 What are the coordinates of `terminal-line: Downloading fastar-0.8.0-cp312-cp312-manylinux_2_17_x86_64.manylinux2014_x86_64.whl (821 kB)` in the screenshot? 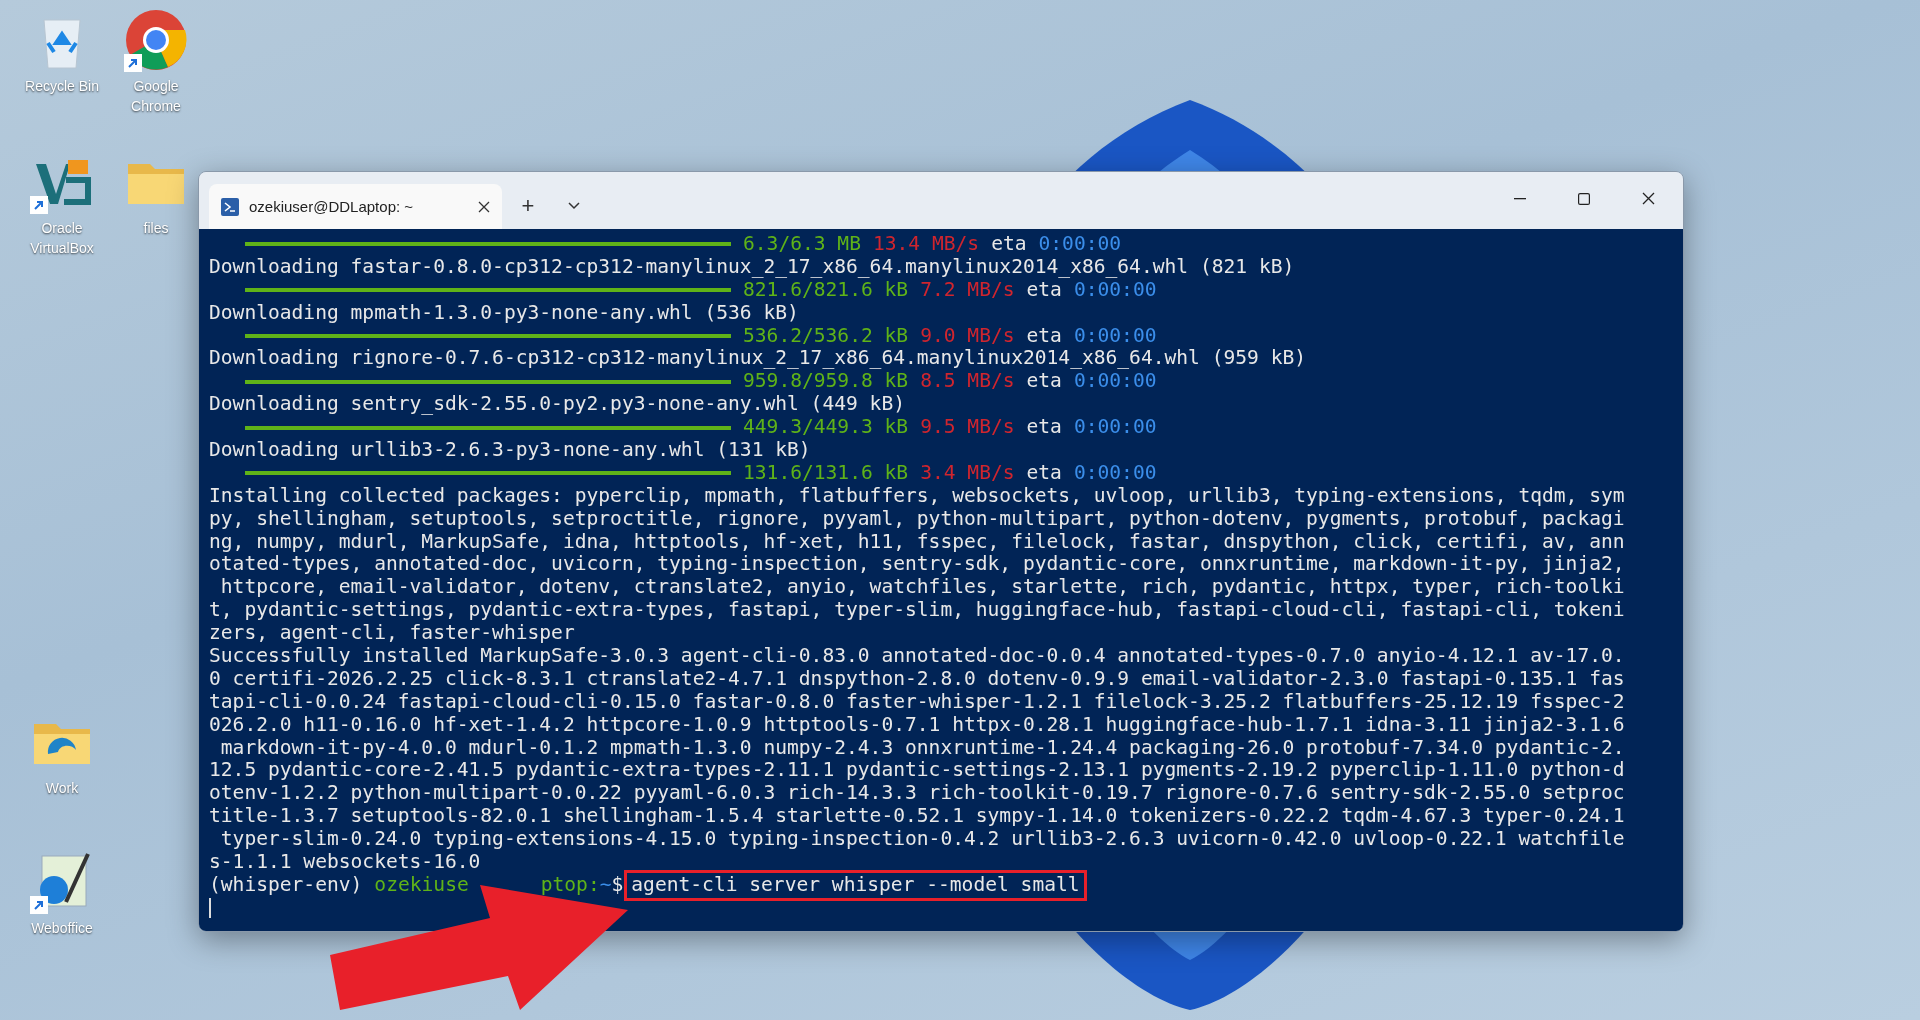 It's located at (752, 267).